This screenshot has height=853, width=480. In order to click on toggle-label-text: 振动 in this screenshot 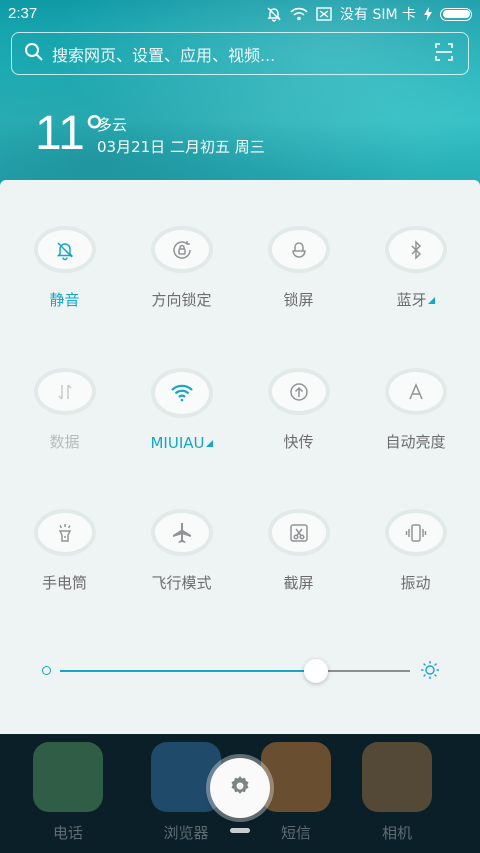, I will do `click(415, 583)`.